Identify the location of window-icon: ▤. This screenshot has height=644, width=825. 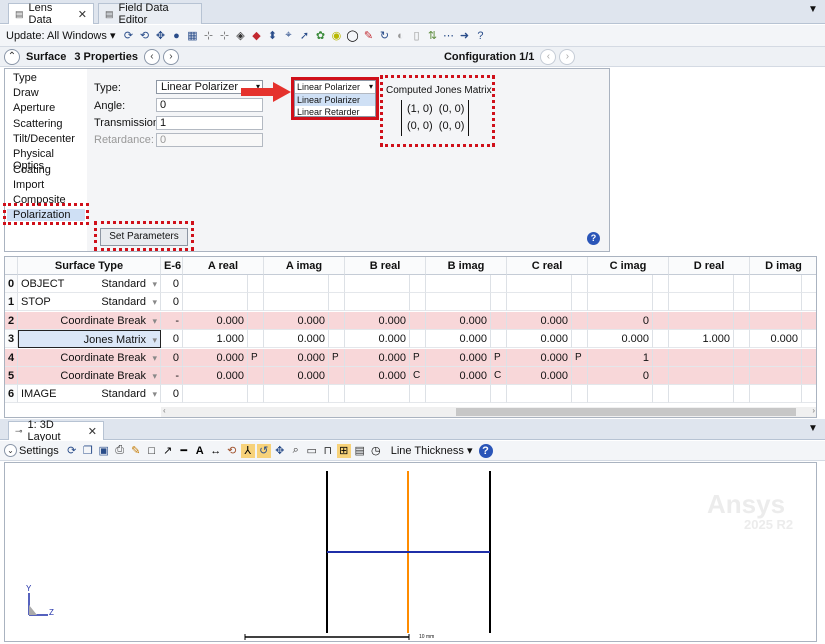
(360, 451).